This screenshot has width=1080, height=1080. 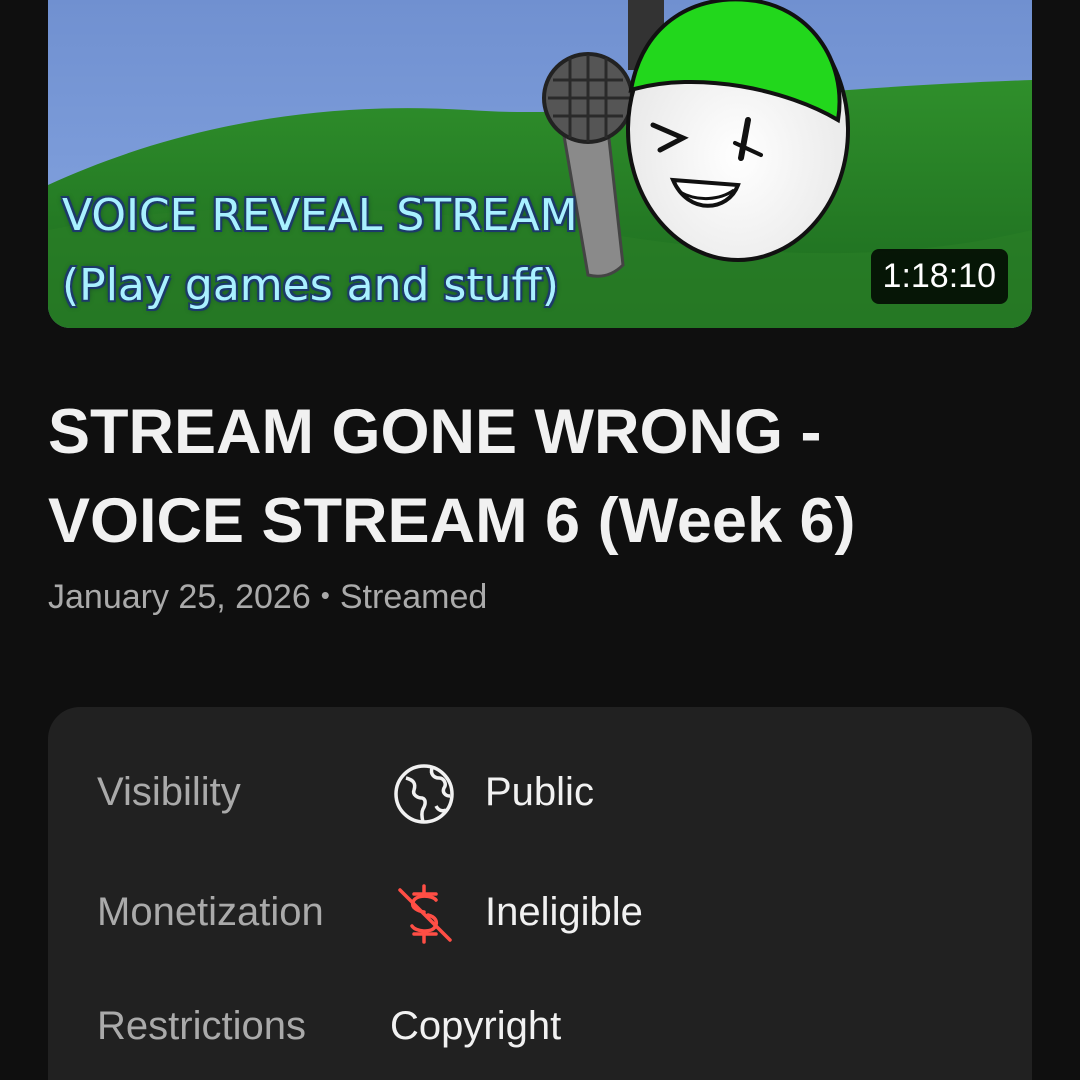 I want to click on visibility-label: Visibility, so click(x=169, y=792).